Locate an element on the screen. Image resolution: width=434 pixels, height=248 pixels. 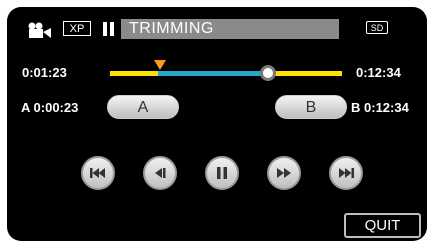
b-point-display: B 0:12:34 is located at coordinates (380, 108).